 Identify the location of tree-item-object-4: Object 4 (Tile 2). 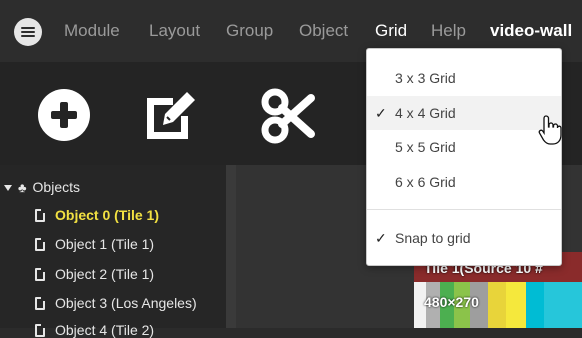
(94, 330).